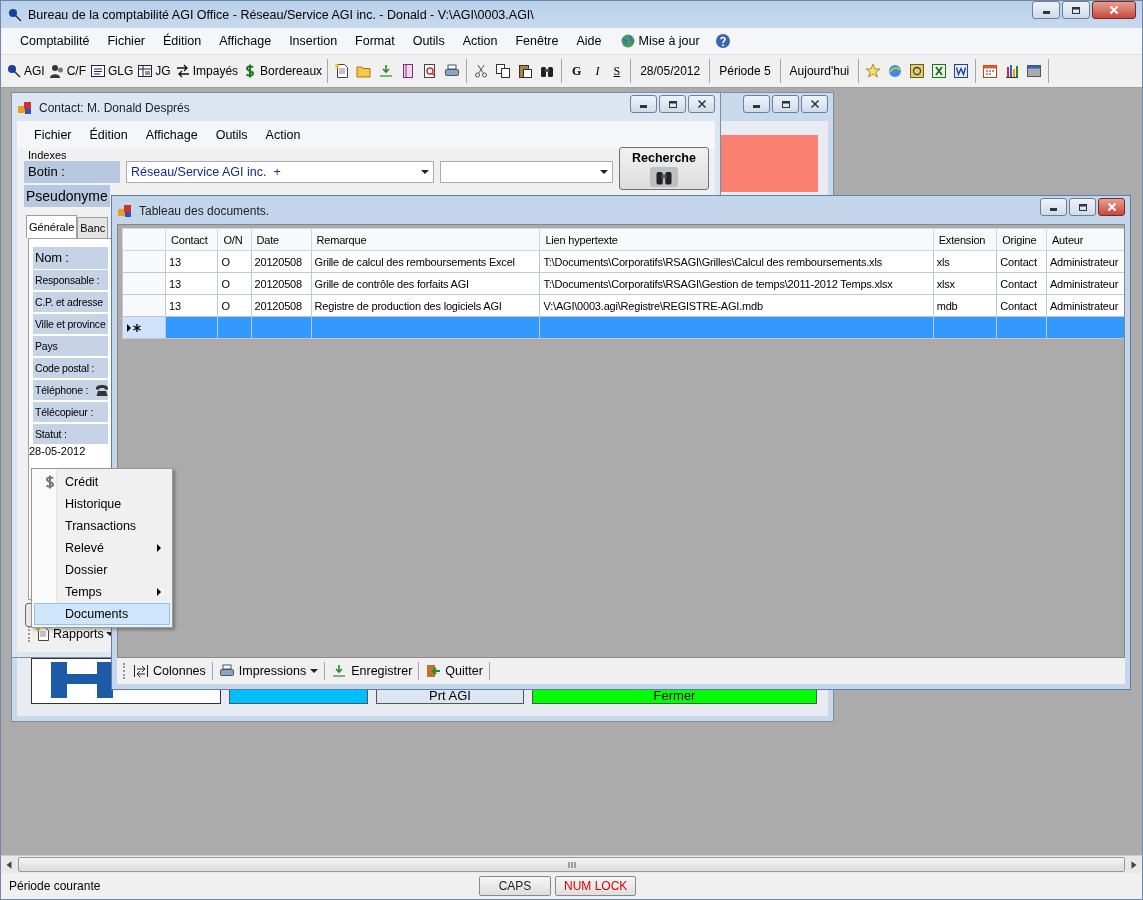 The width and height of the screenshot is (1143, 900). Describe the element at coordinates (313, 41) in the screenshot. I see `menu-item: Insertion` at that location.